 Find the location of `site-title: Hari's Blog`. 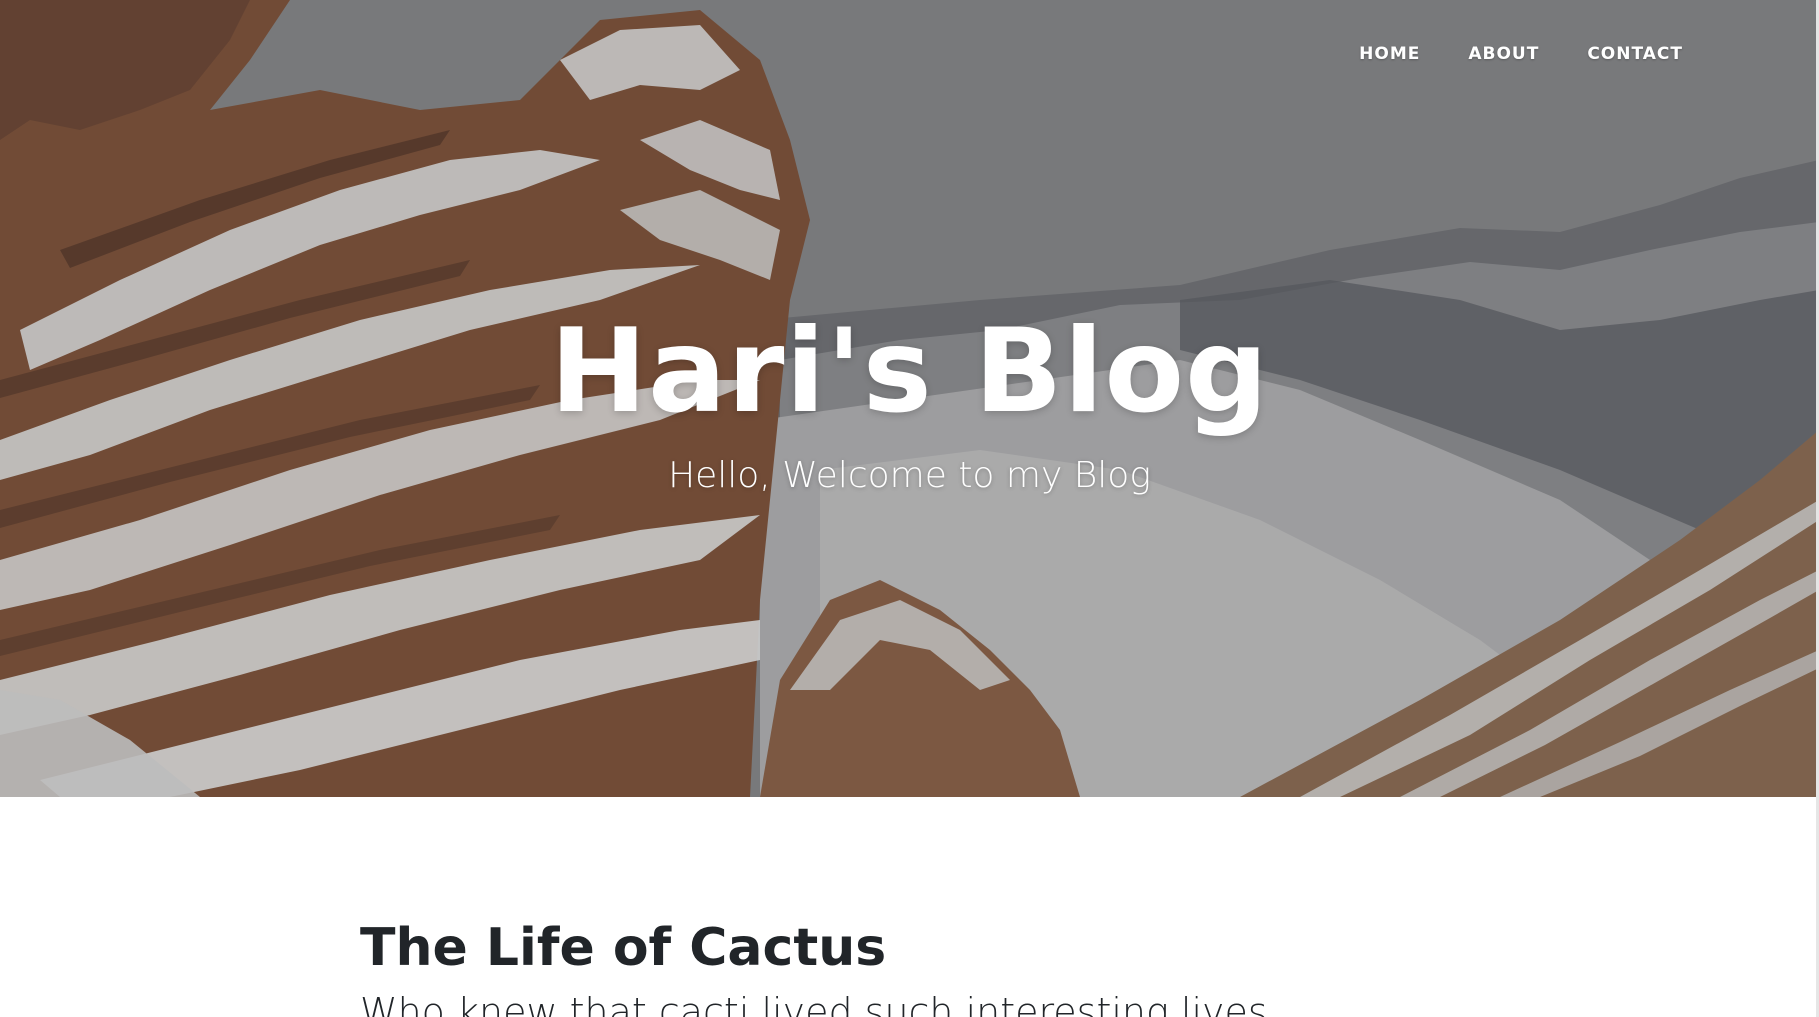

site-title: Hari's Blog is located at coordinates (909, 371).